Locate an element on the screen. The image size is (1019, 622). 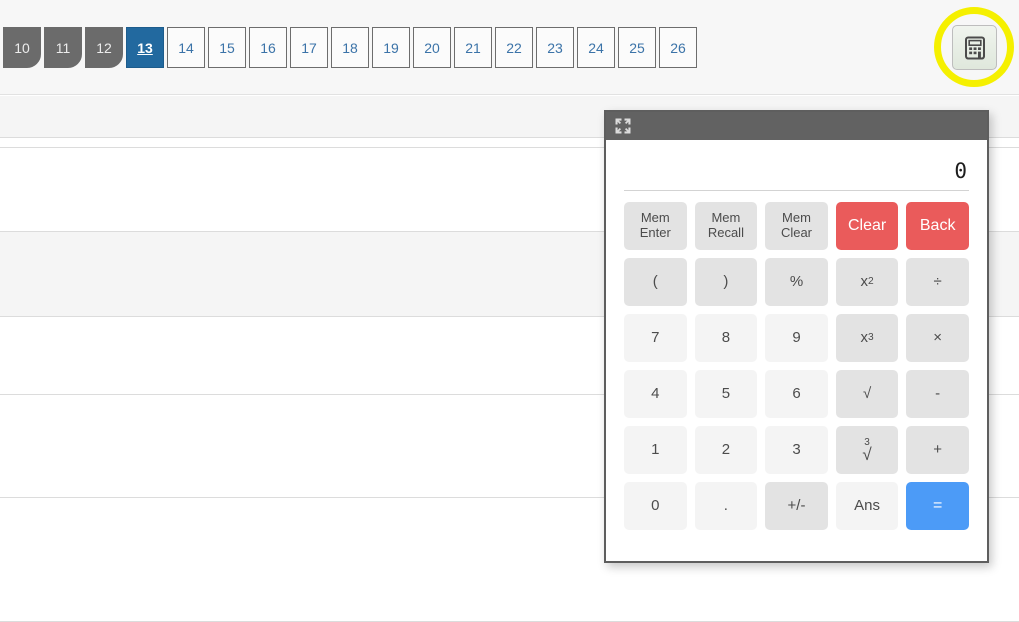
calculator-display-value: 0 is located at coordinates (960, 171).